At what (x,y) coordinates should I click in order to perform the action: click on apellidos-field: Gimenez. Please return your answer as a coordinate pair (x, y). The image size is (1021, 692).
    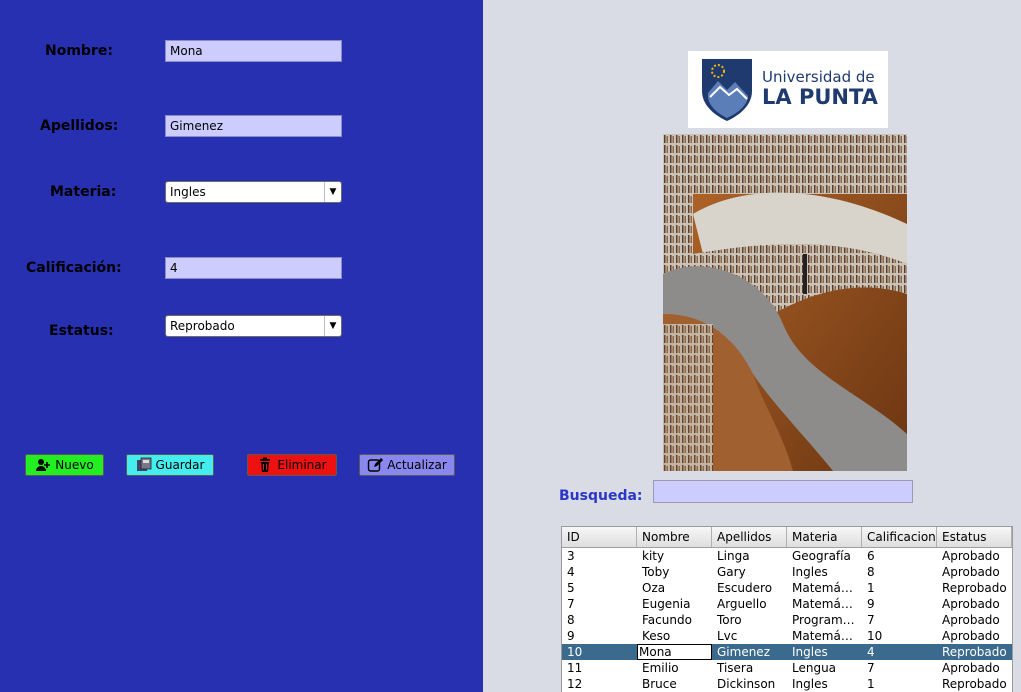
    Looking at the image, I should click on (253, 126).